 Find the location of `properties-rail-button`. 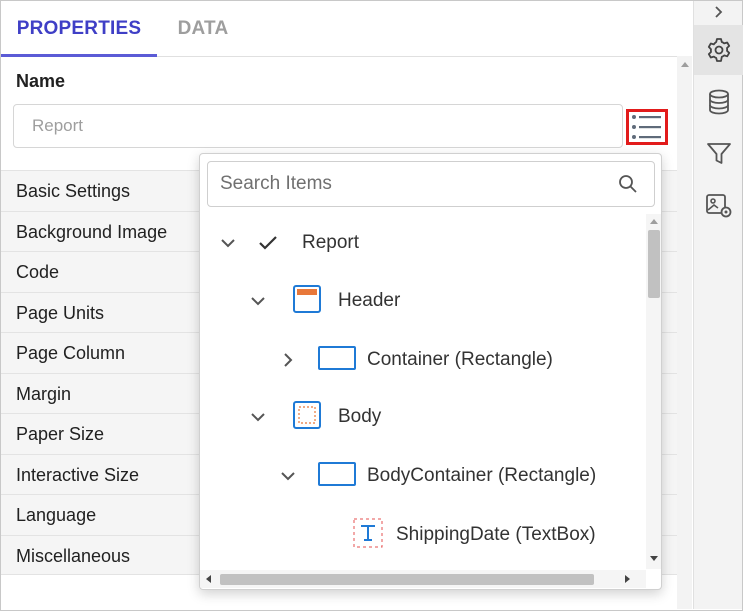

properties-rail-button is located at coordinates (718, 50).